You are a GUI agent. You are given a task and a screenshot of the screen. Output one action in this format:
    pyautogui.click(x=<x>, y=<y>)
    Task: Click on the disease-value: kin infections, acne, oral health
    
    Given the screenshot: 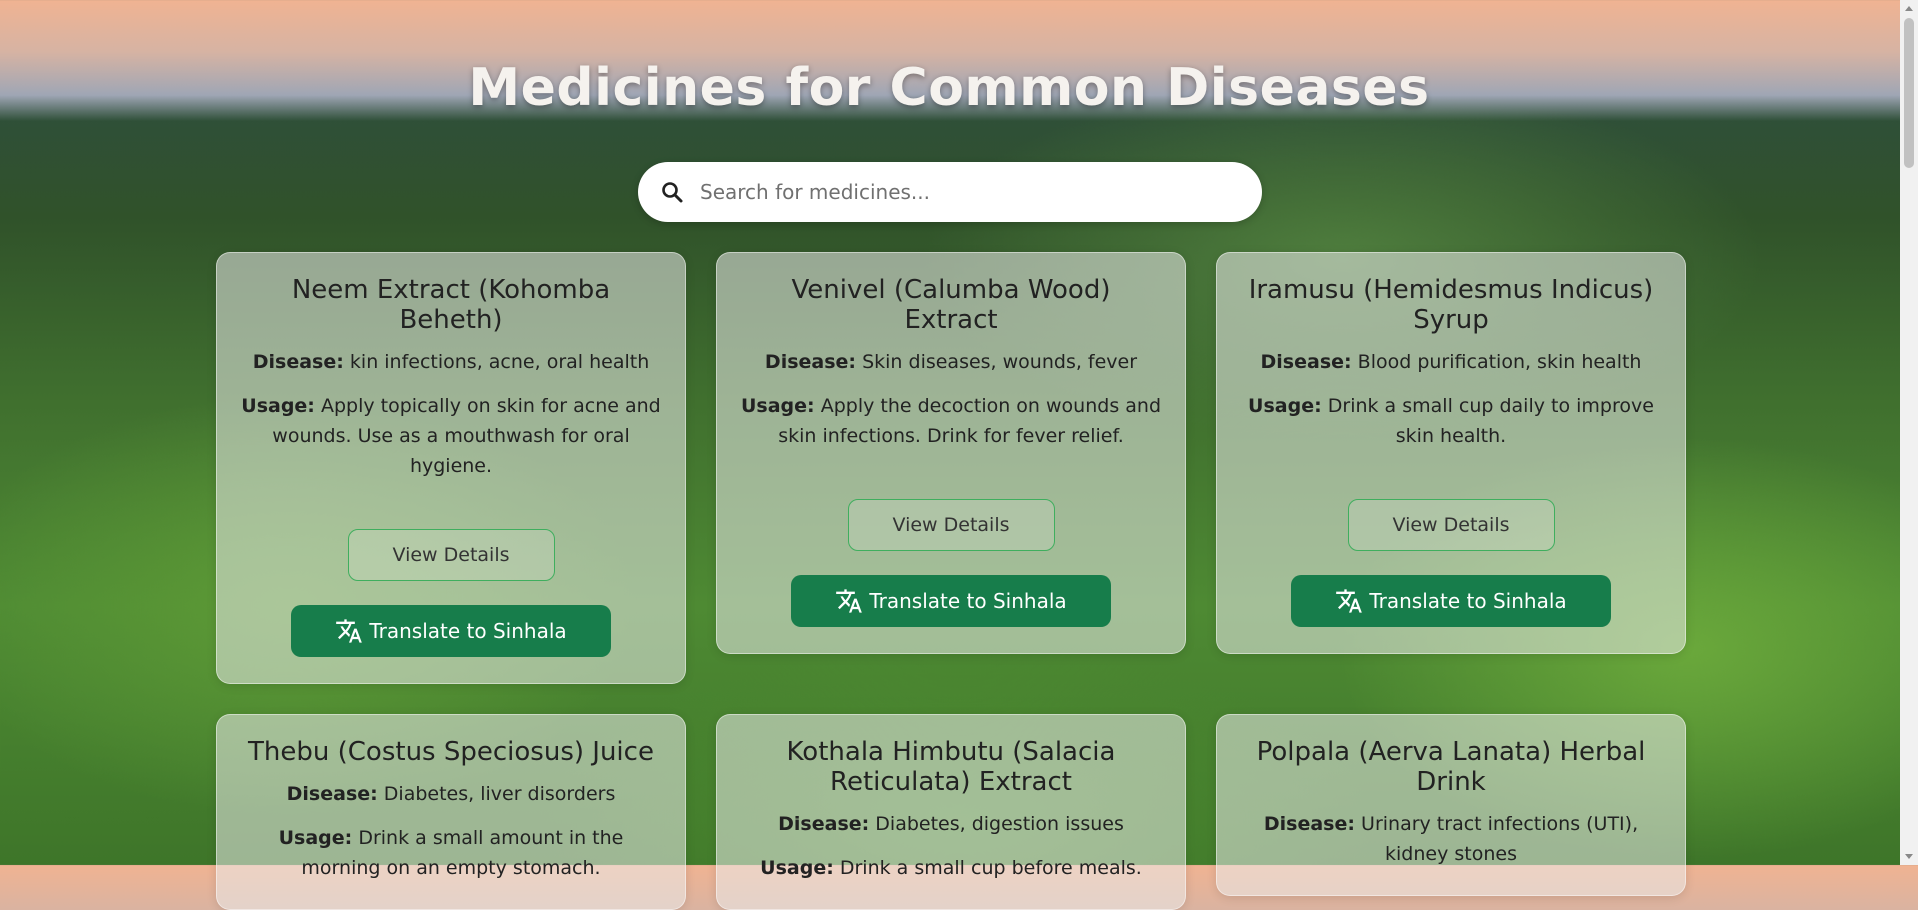 What is the action you would take?
    pyautogui.click(x=499, y=362)
    